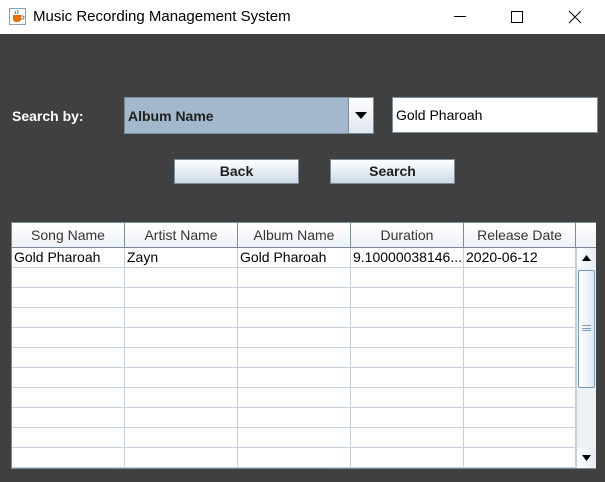  I want to click on minimize-icon, so click(460, 16).